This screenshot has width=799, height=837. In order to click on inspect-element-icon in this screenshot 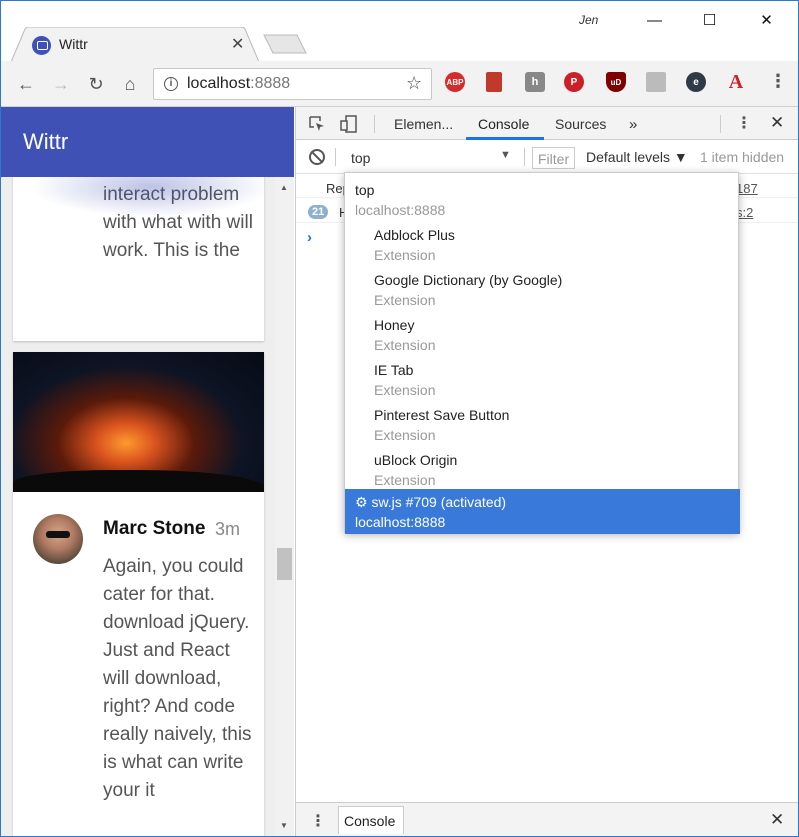, I will do `click(317, 124)`.